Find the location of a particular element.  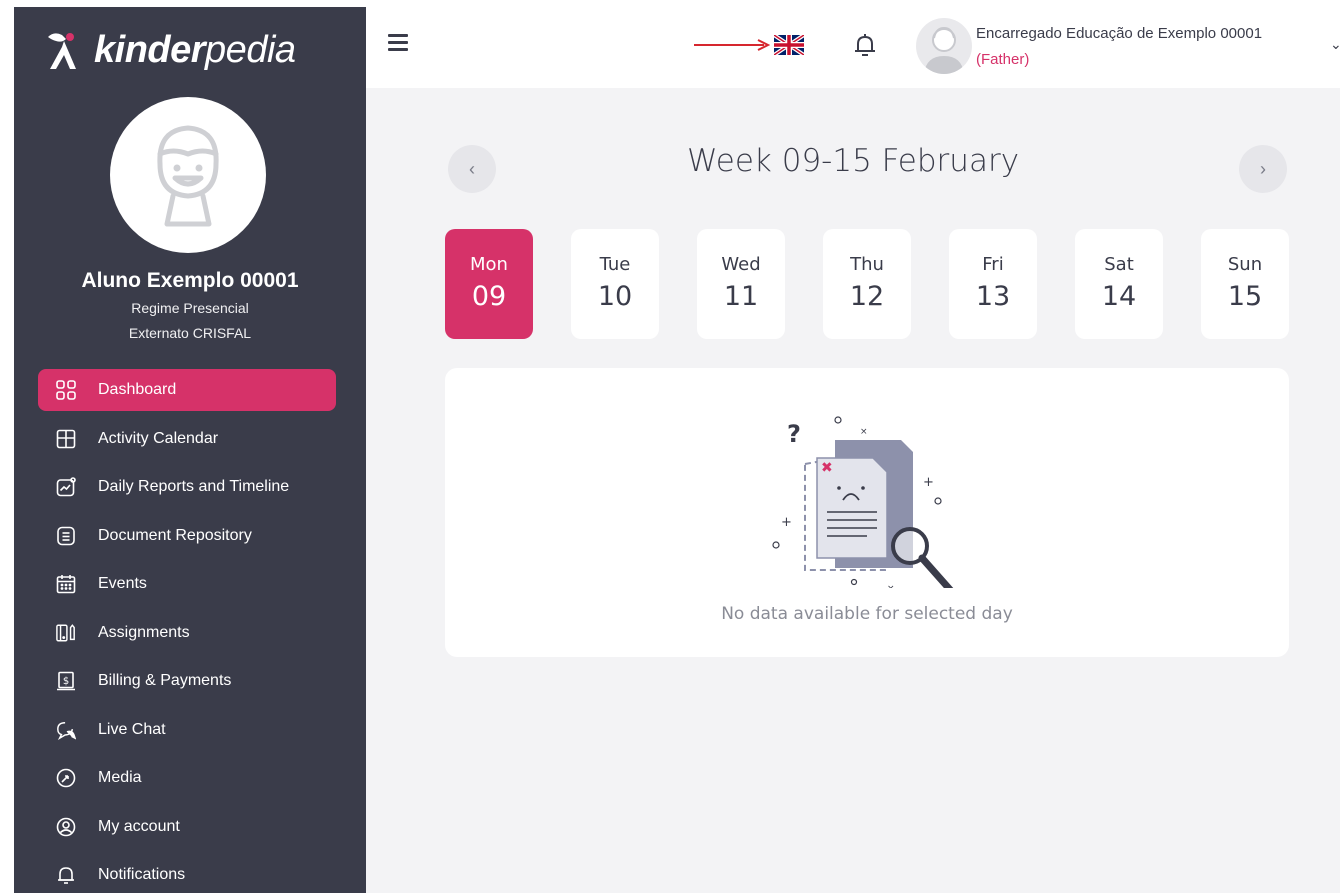

day-number: 09 is located at coordinates (489, 296).